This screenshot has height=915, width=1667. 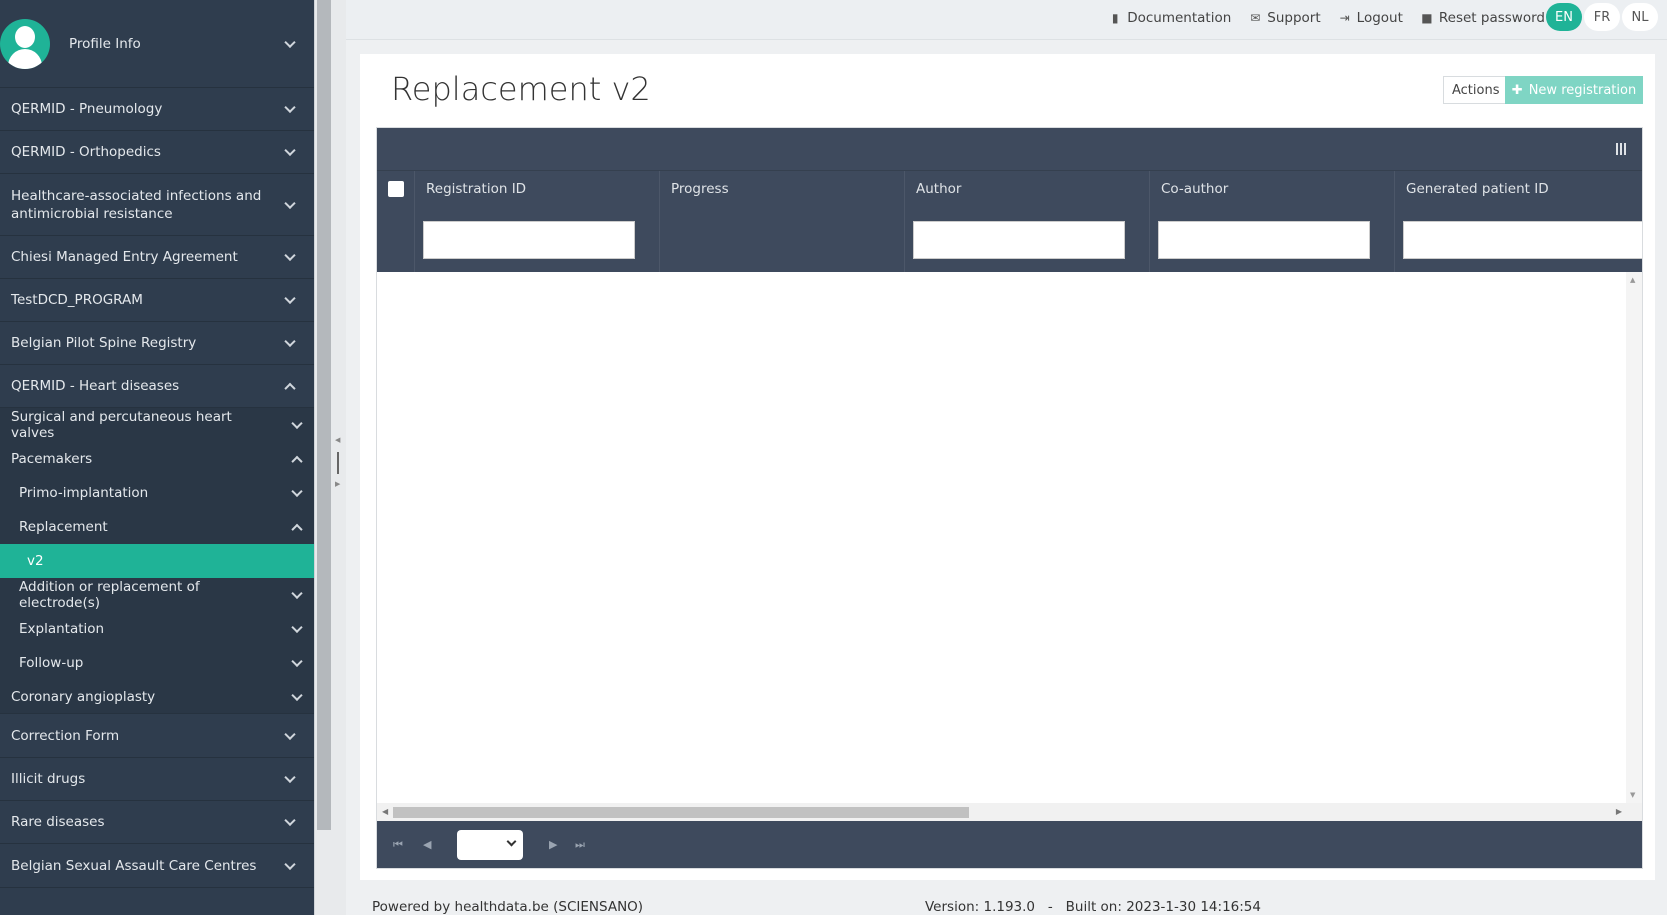 I want to click on sidebar-item-label: Addition or replacement of electrode(s), so click(x=109, y=595).